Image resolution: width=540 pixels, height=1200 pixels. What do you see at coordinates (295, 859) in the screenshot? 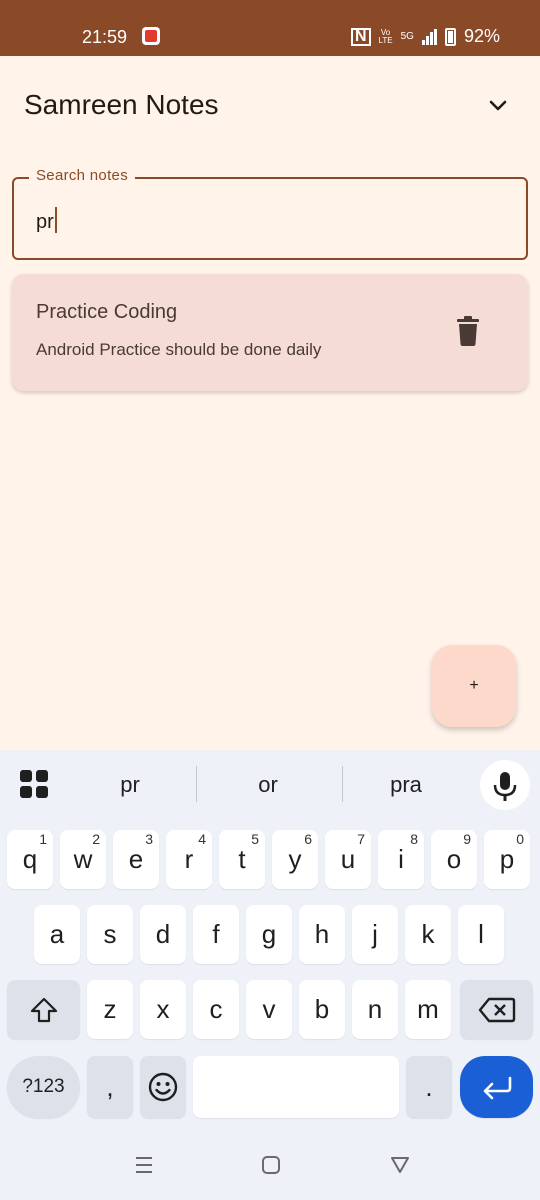
I see `key-y: y6` at bounding box center [295, 859].